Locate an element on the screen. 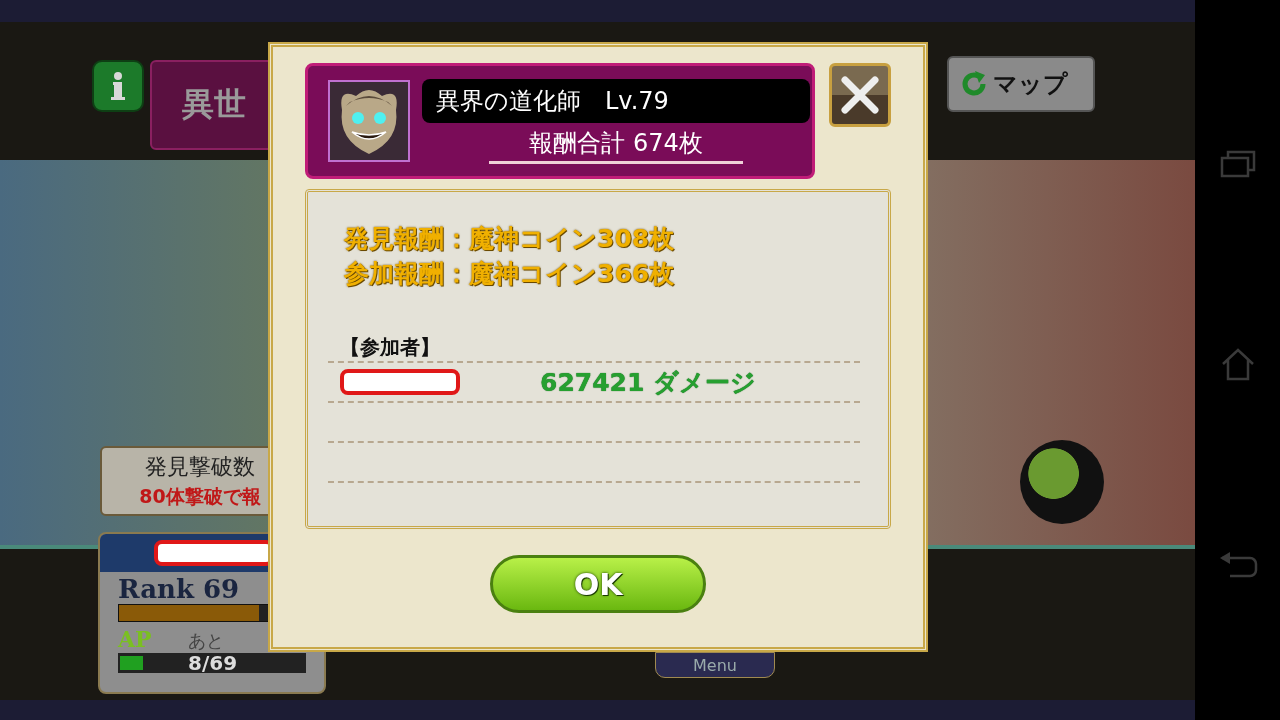 The height and width of the screenshot is (720, 1280). info-button is located at coordinates (118, 86).